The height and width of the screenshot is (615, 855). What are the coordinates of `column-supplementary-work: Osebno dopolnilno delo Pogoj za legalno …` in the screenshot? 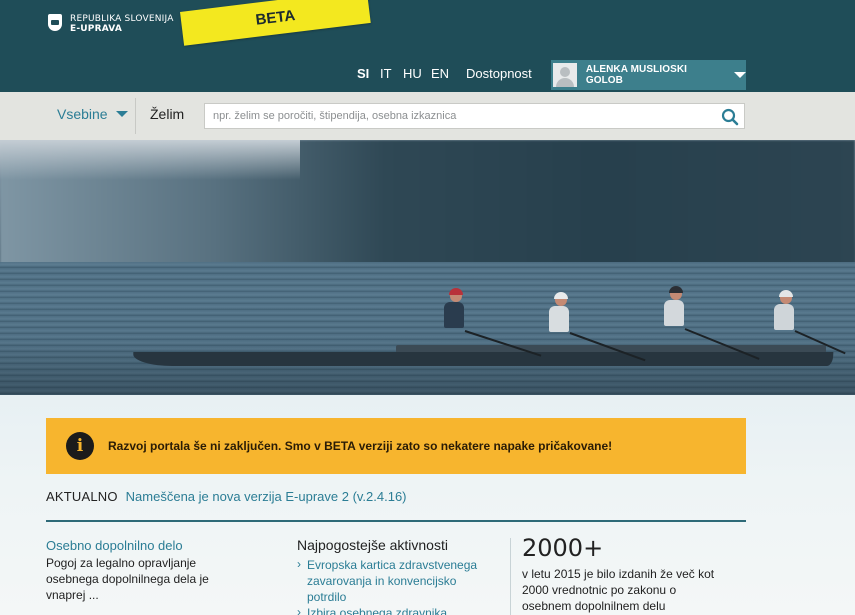 It's located at (156, 570).